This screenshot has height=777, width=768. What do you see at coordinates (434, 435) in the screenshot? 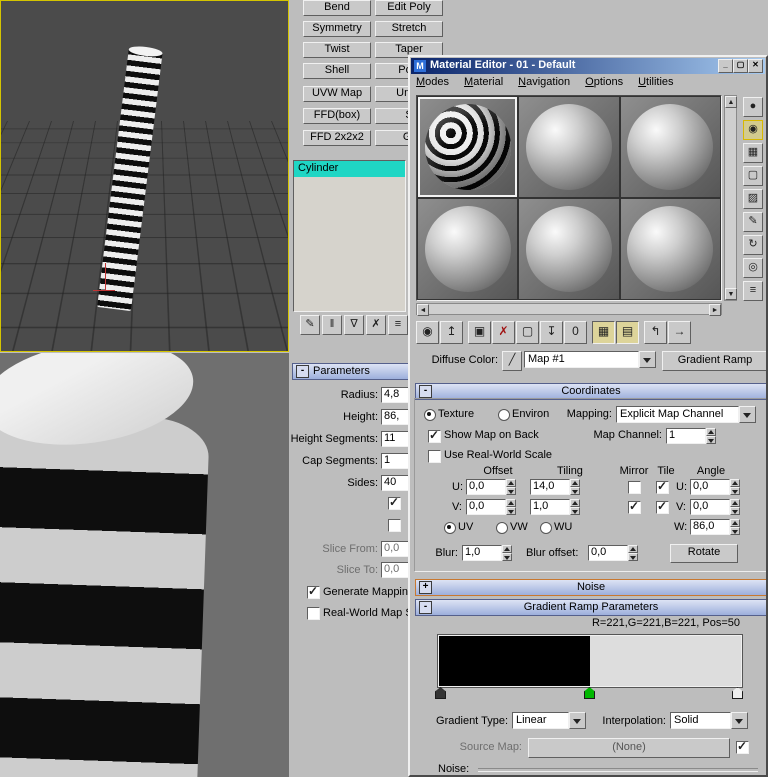
I see `show-map-on-back-checkbox` at bounding box center [434, 435].